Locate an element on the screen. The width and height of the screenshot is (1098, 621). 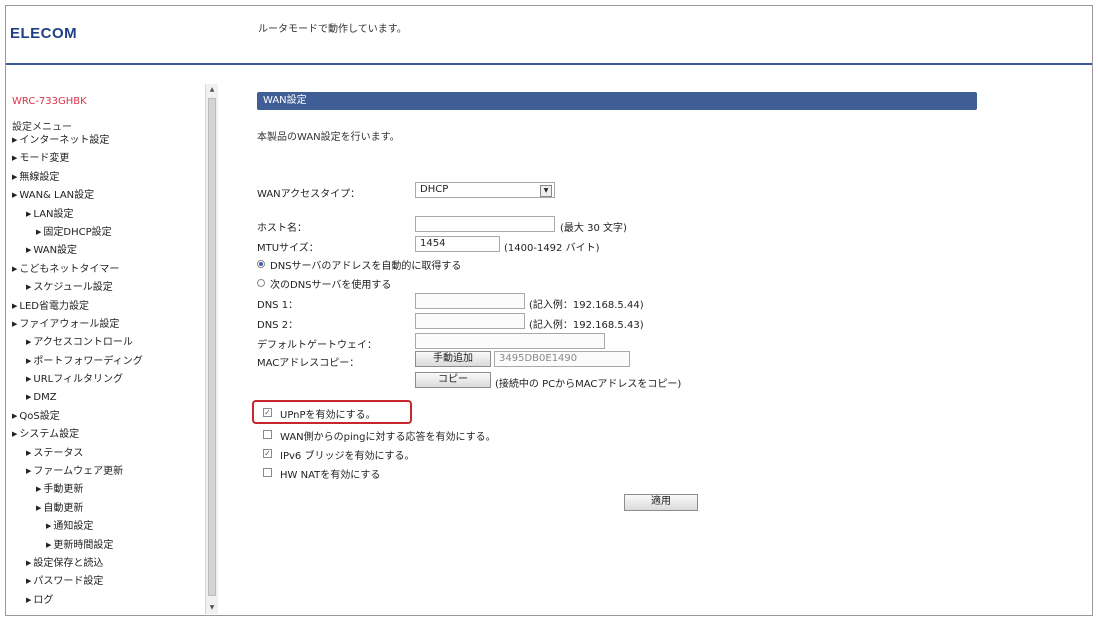
chevron-down-icon: ▼ is located at coordinates (546, 191).